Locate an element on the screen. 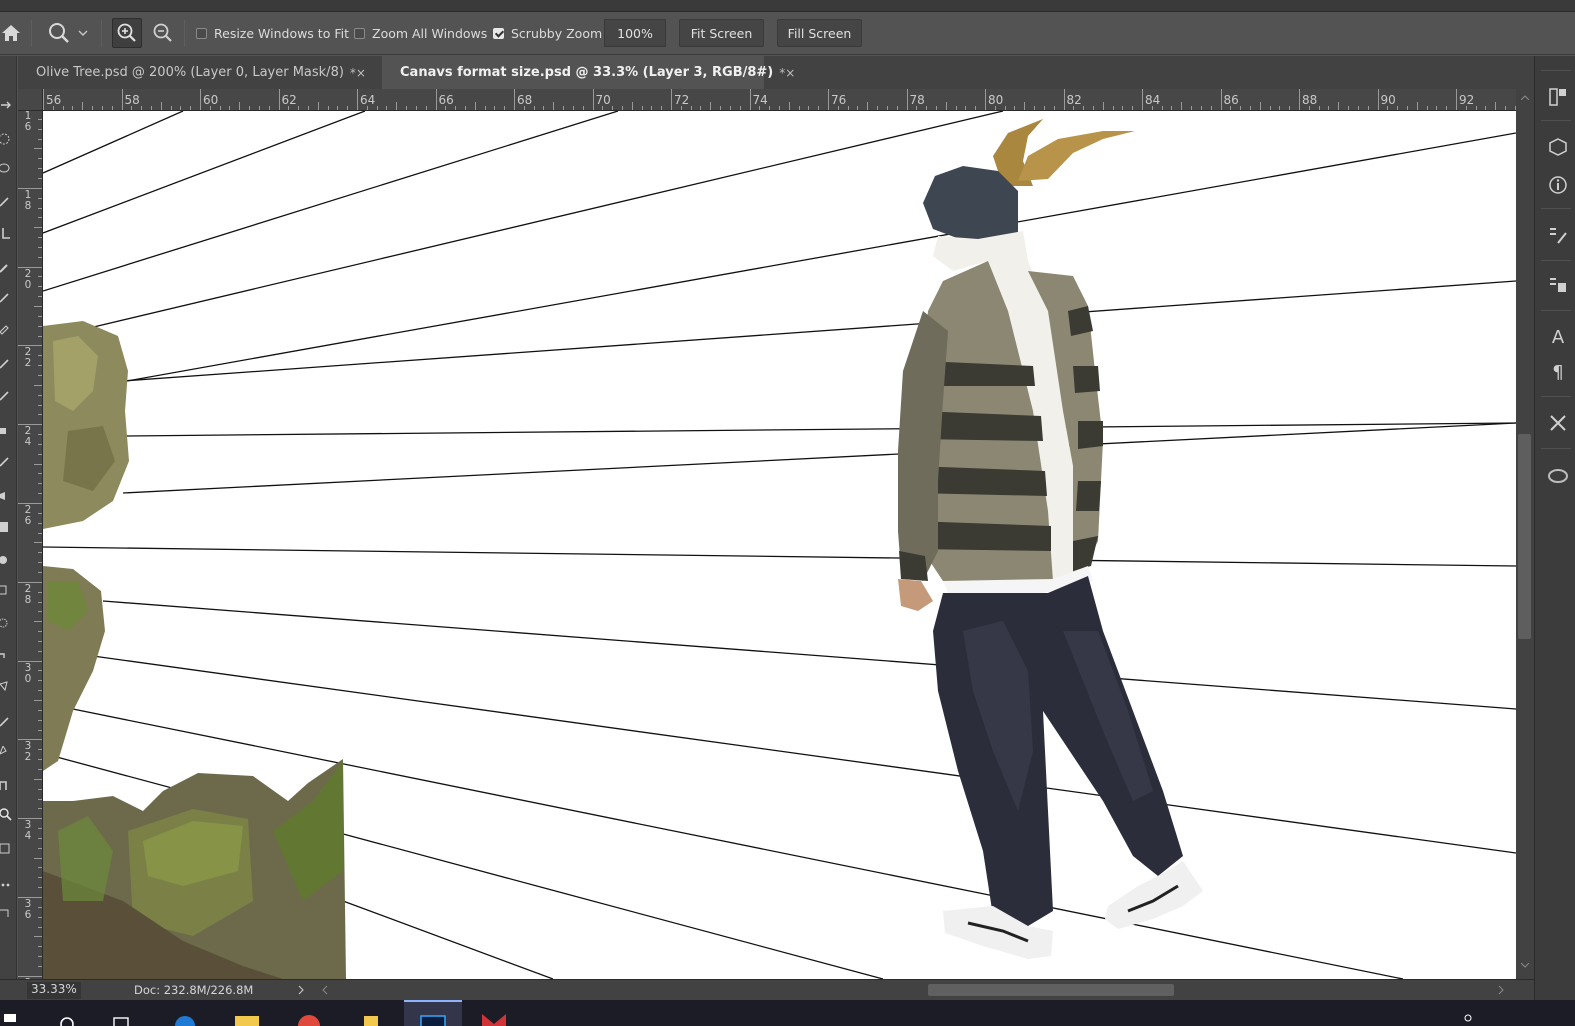  info-icon is located at coordinates (1558, 185).